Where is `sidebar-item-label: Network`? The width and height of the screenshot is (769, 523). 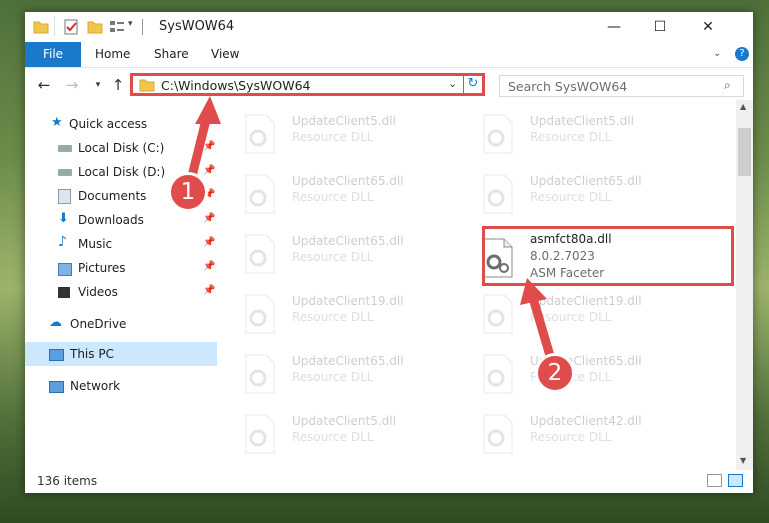 sidebar-item-label: Network is located at coordinates (95, 386).